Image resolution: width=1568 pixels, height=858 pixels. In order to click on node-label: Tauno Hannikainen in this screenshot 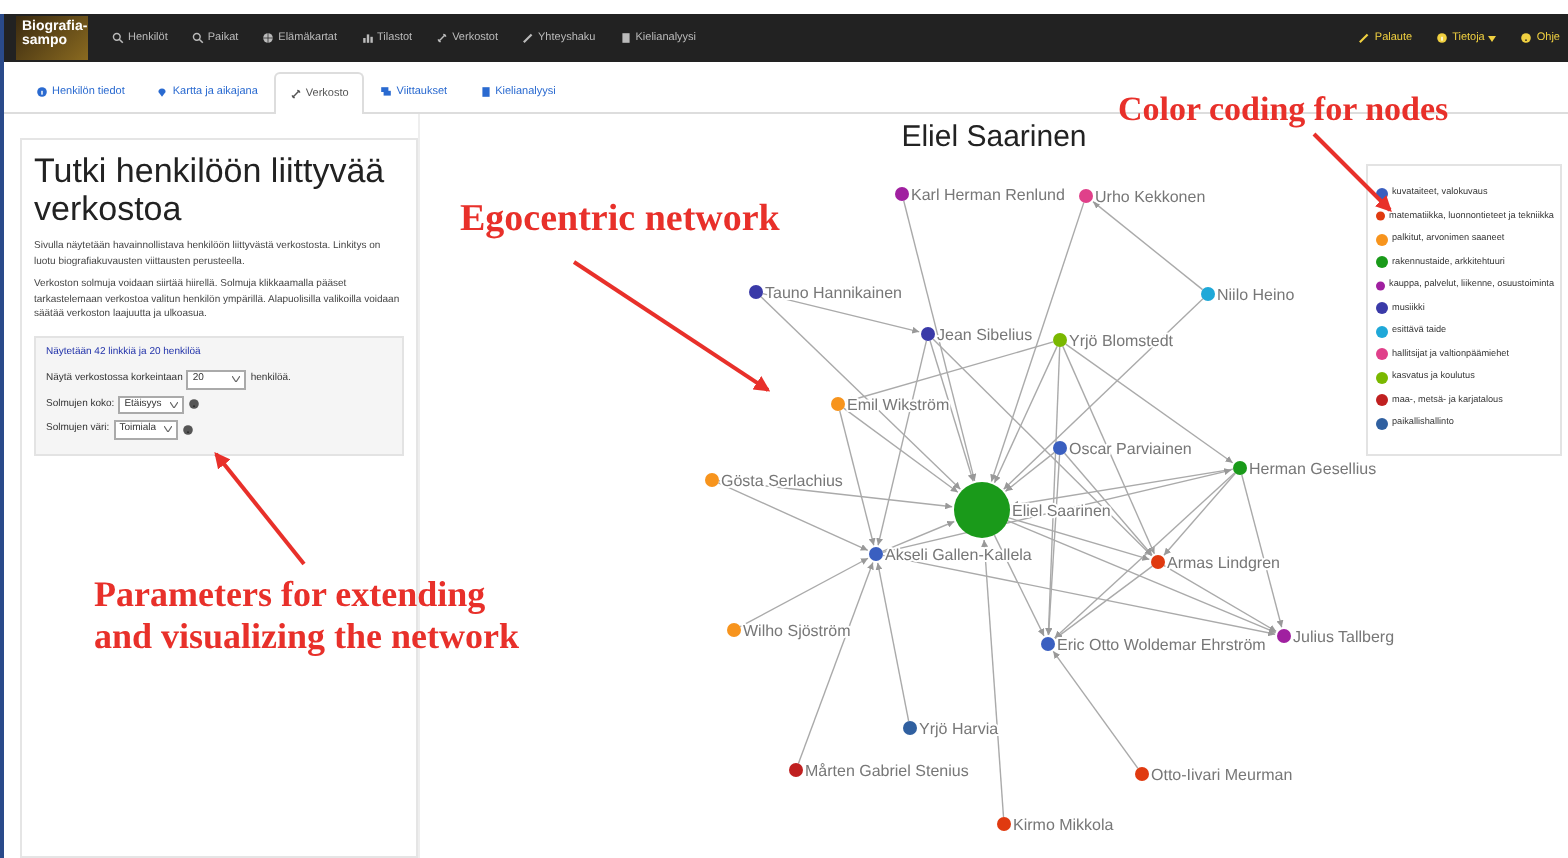, I will do `click(833, 293)`.